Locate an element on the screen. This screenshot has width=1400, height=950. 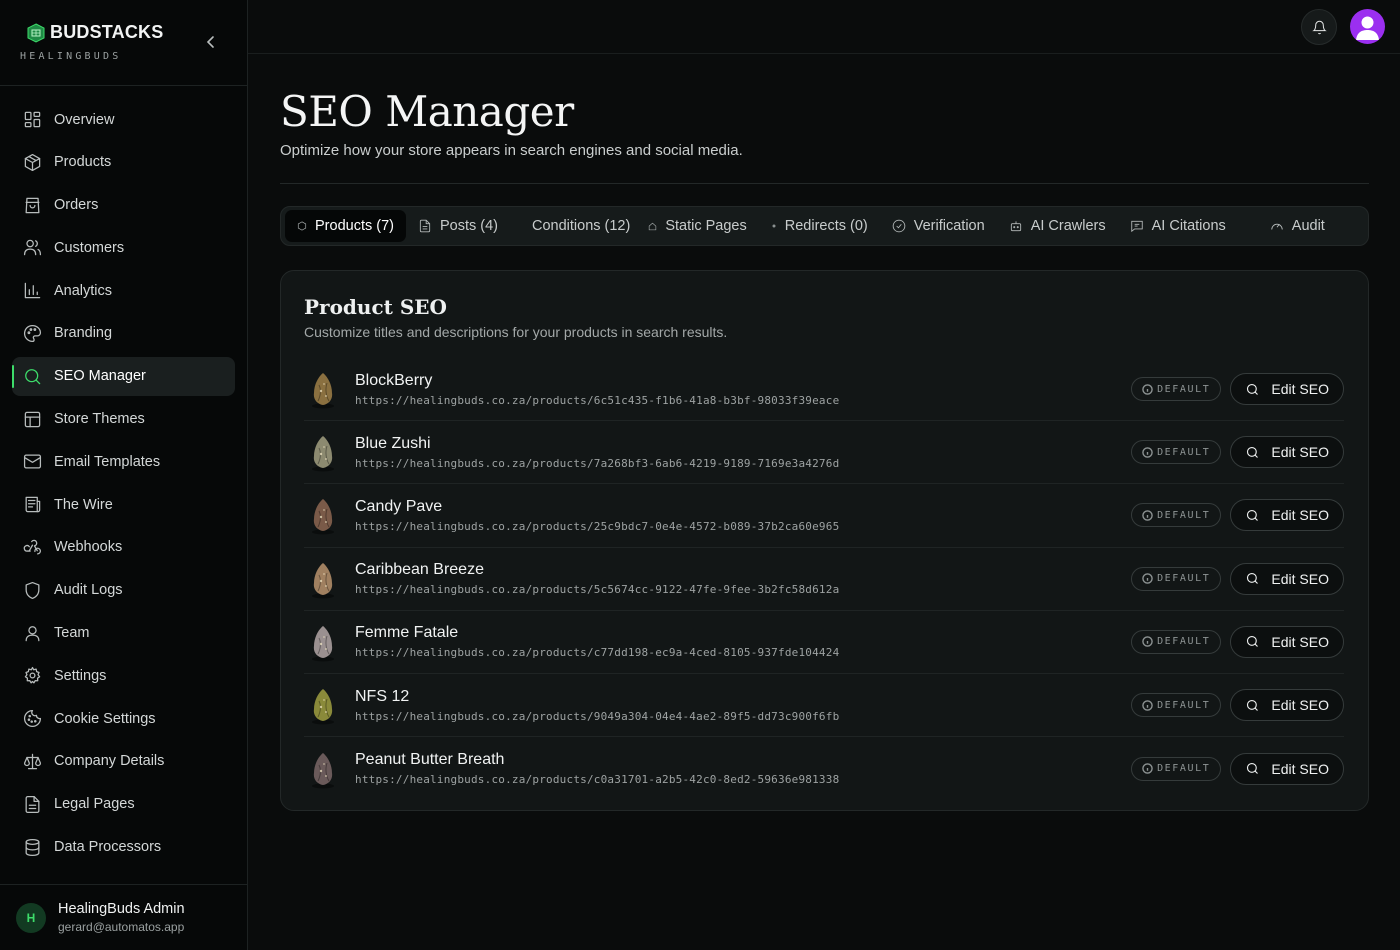
sidebar-item-customers: Customers is located at coordinates (123, 247).